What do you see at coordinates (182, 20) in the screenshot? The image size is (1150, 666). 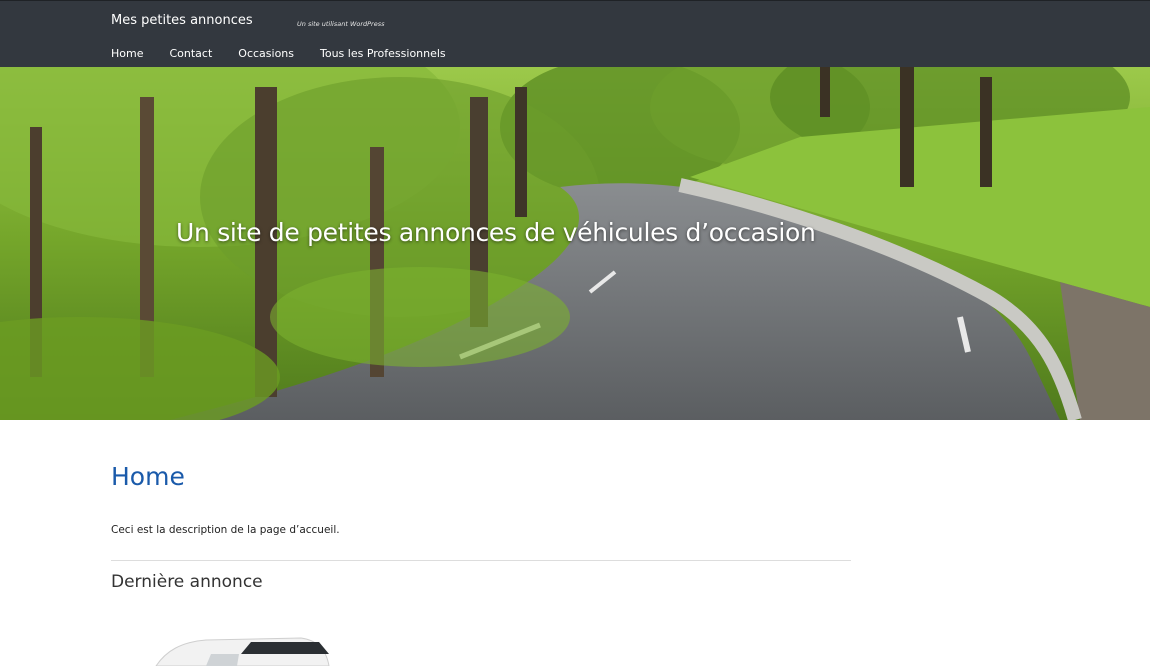 I see `site-title-link: Mes petites annonces` at bounding box center [182, 20].